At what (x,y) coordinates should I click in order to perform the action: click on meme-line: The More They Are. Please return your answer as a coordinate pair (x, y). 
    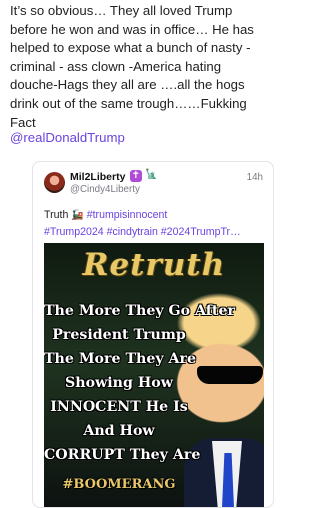
    Looking at the image, I should click on (120, 359).